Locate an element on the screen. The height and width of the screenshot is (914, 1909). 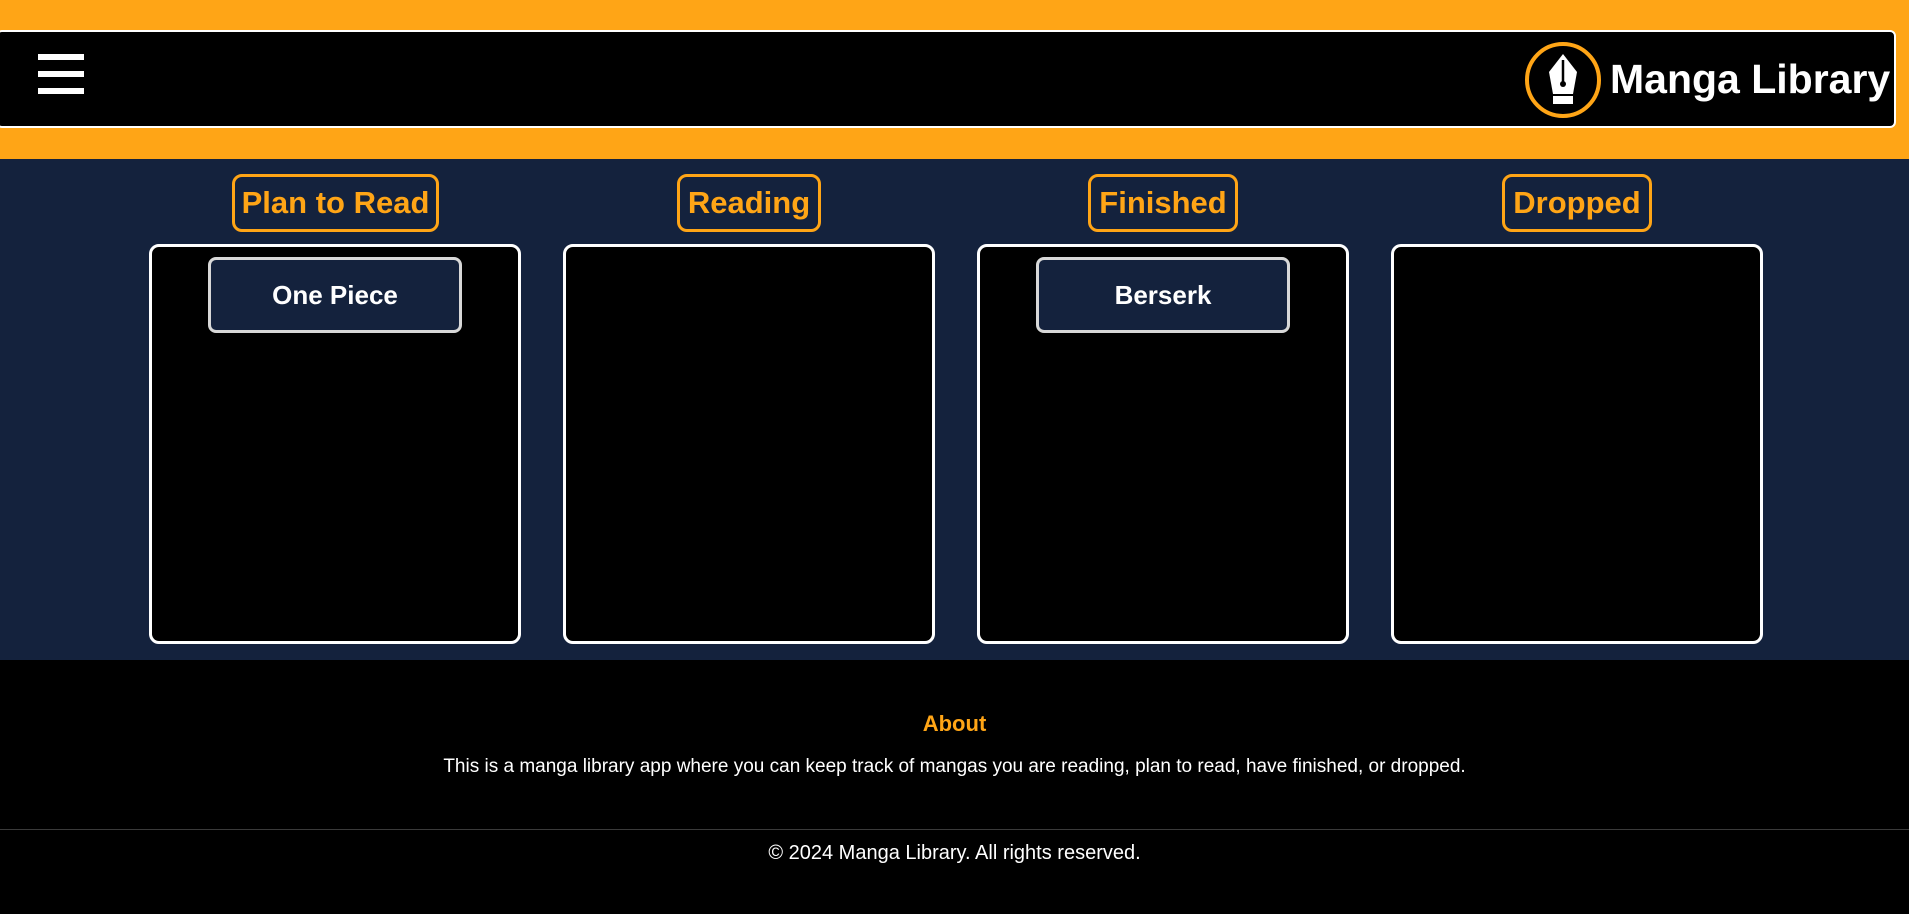
brand-title: Manga Library is located at coordinates (1750, 79).